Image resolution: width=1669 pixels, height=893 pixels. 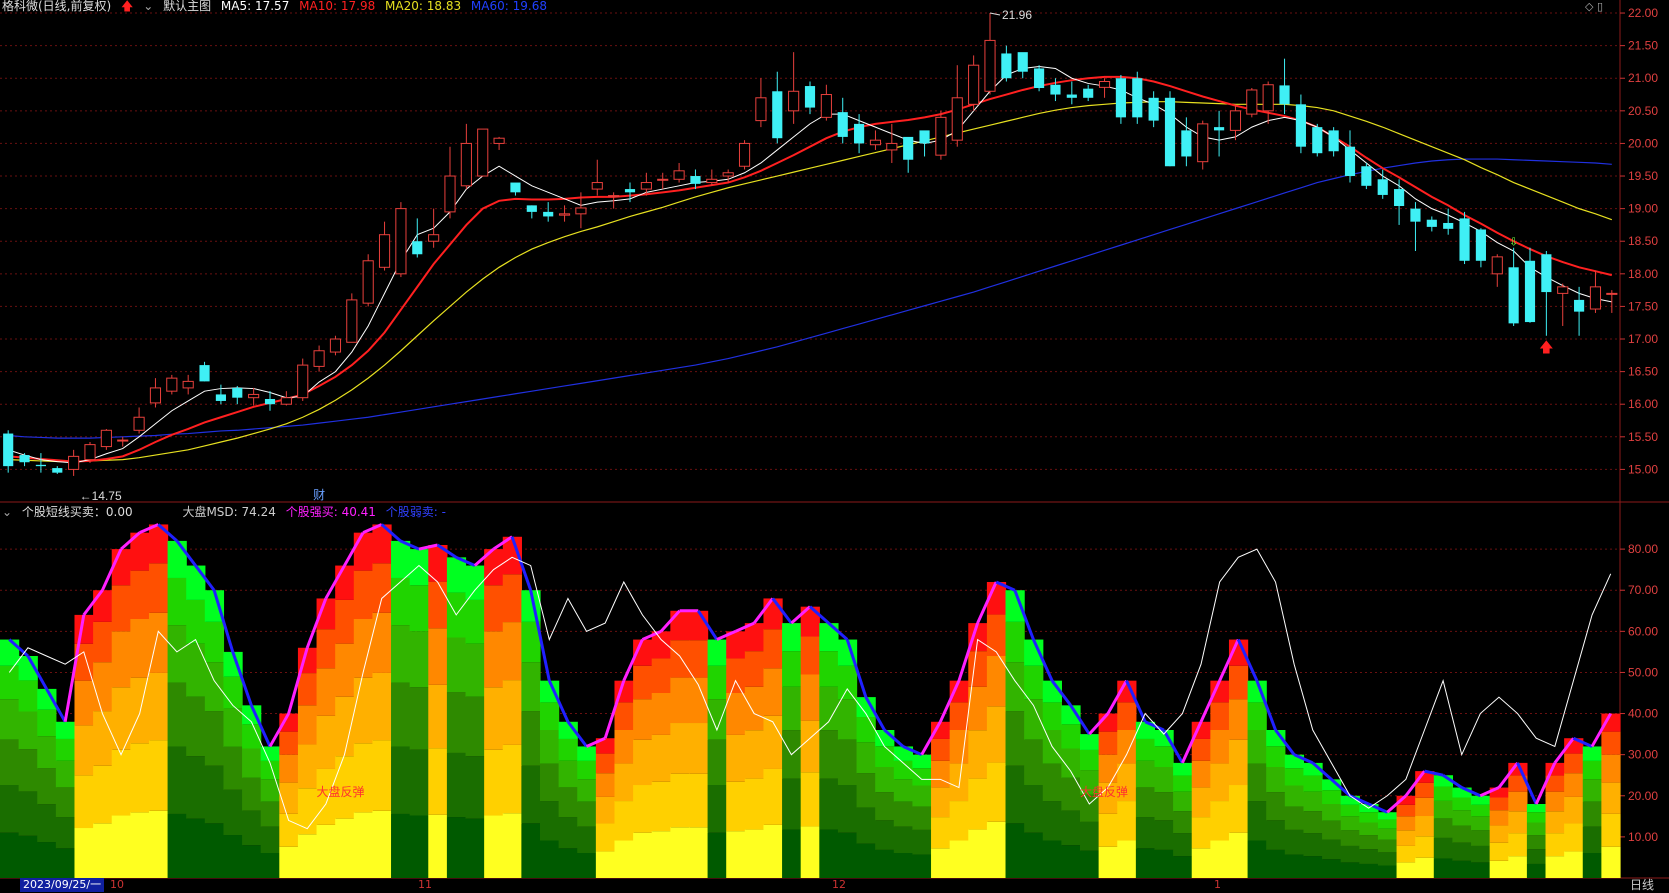 What do you see at coordinates (1643, 549) in the screenshot?
I see `sub-tick-label: 80.00` at bounding box center [1643, 549].